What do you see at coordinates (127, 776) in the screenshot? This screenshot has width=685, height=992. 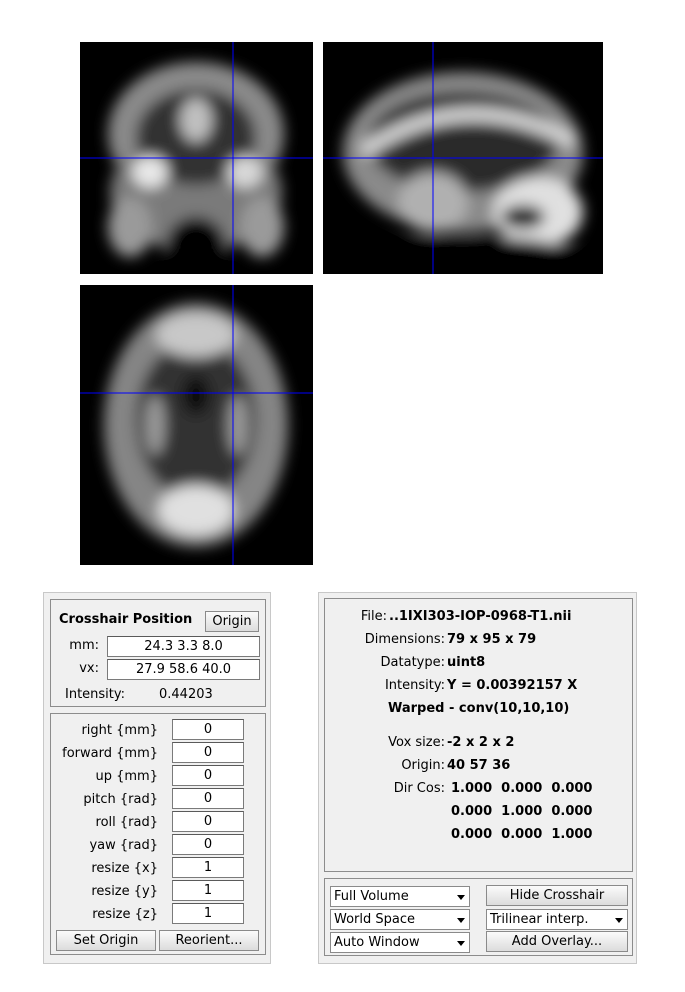 I see `up-label: up {mm}` at bounding box center [127, 776].